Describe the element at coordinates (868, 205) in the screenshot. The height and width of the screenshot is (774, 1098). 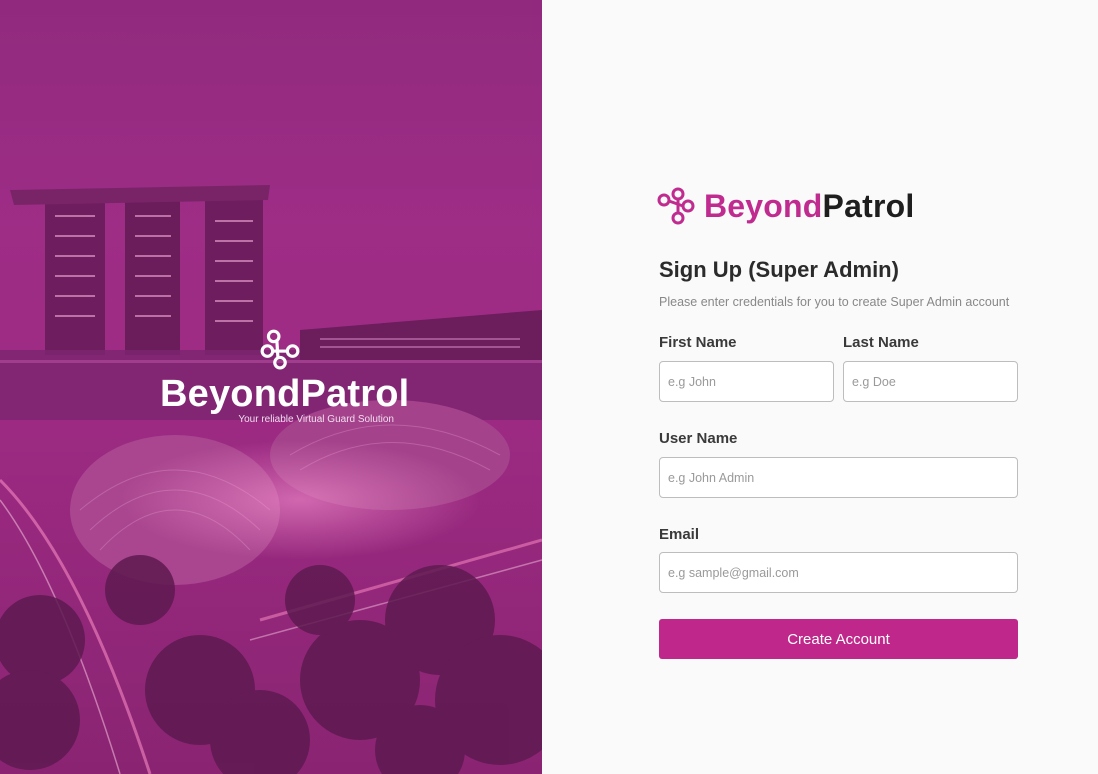
I see `brand-name-patrol: Patrol` at that location.